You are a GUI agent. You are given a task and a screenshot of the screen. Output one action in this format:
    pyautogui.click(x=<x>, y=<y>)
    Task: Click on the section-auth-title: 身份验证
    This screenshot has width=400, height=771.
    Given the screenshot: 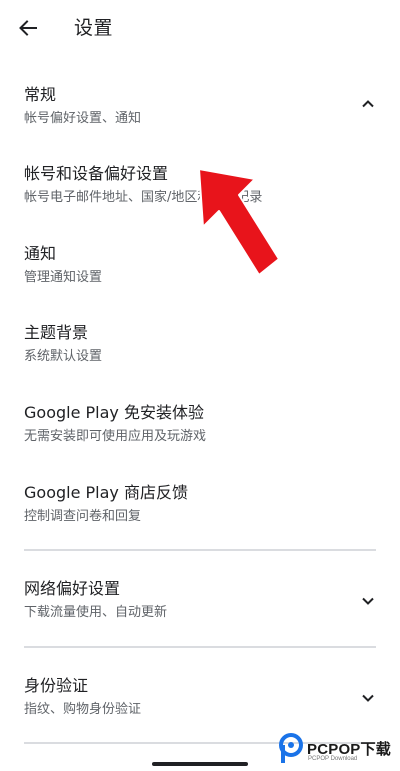 What is the action you would take?
    pyautogui.click(x=56, y=685)
    